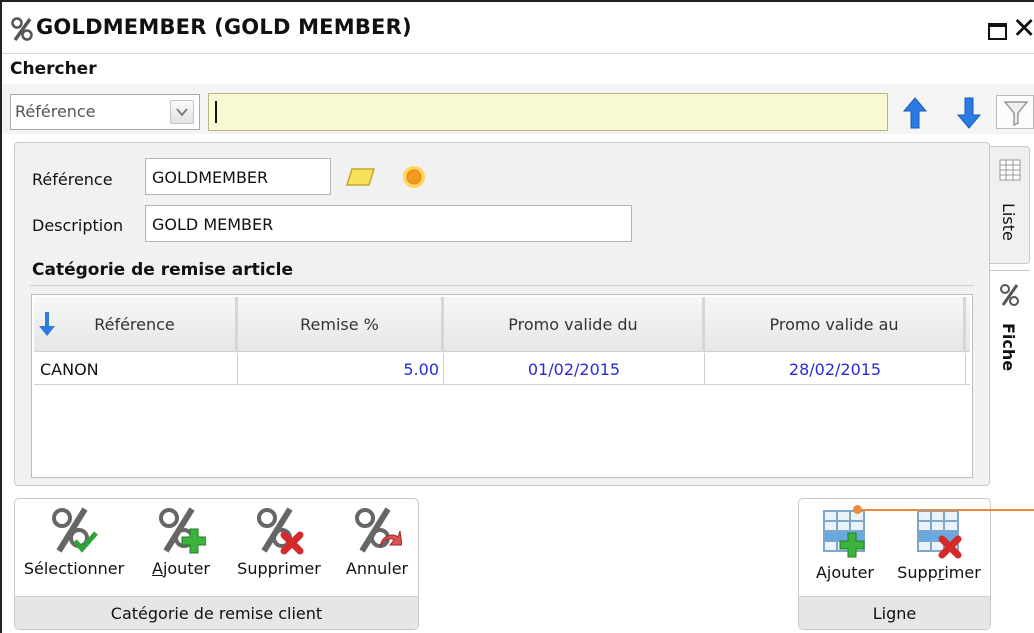 Image resolution: width=1034 pixels, height=633 pixels. I want to click on selectionner-button: Sélectionner, so click(74, 550).